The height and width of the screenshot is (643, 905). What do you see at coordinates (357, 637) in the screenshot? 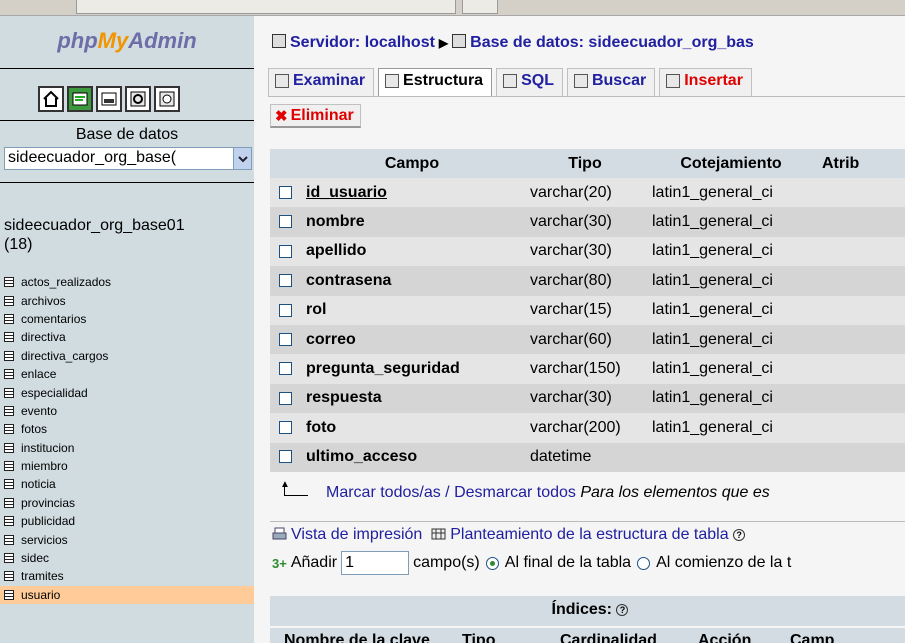
I see `idx-header-key-name: Nombre de la clave` at bounding box center [357, 637].